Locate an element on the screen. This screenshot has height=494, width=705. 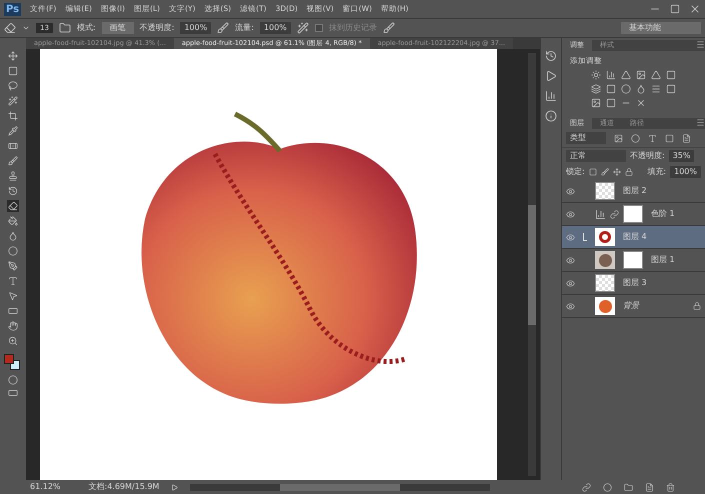
quick-mask-icon is located at coordinates (13, 380).